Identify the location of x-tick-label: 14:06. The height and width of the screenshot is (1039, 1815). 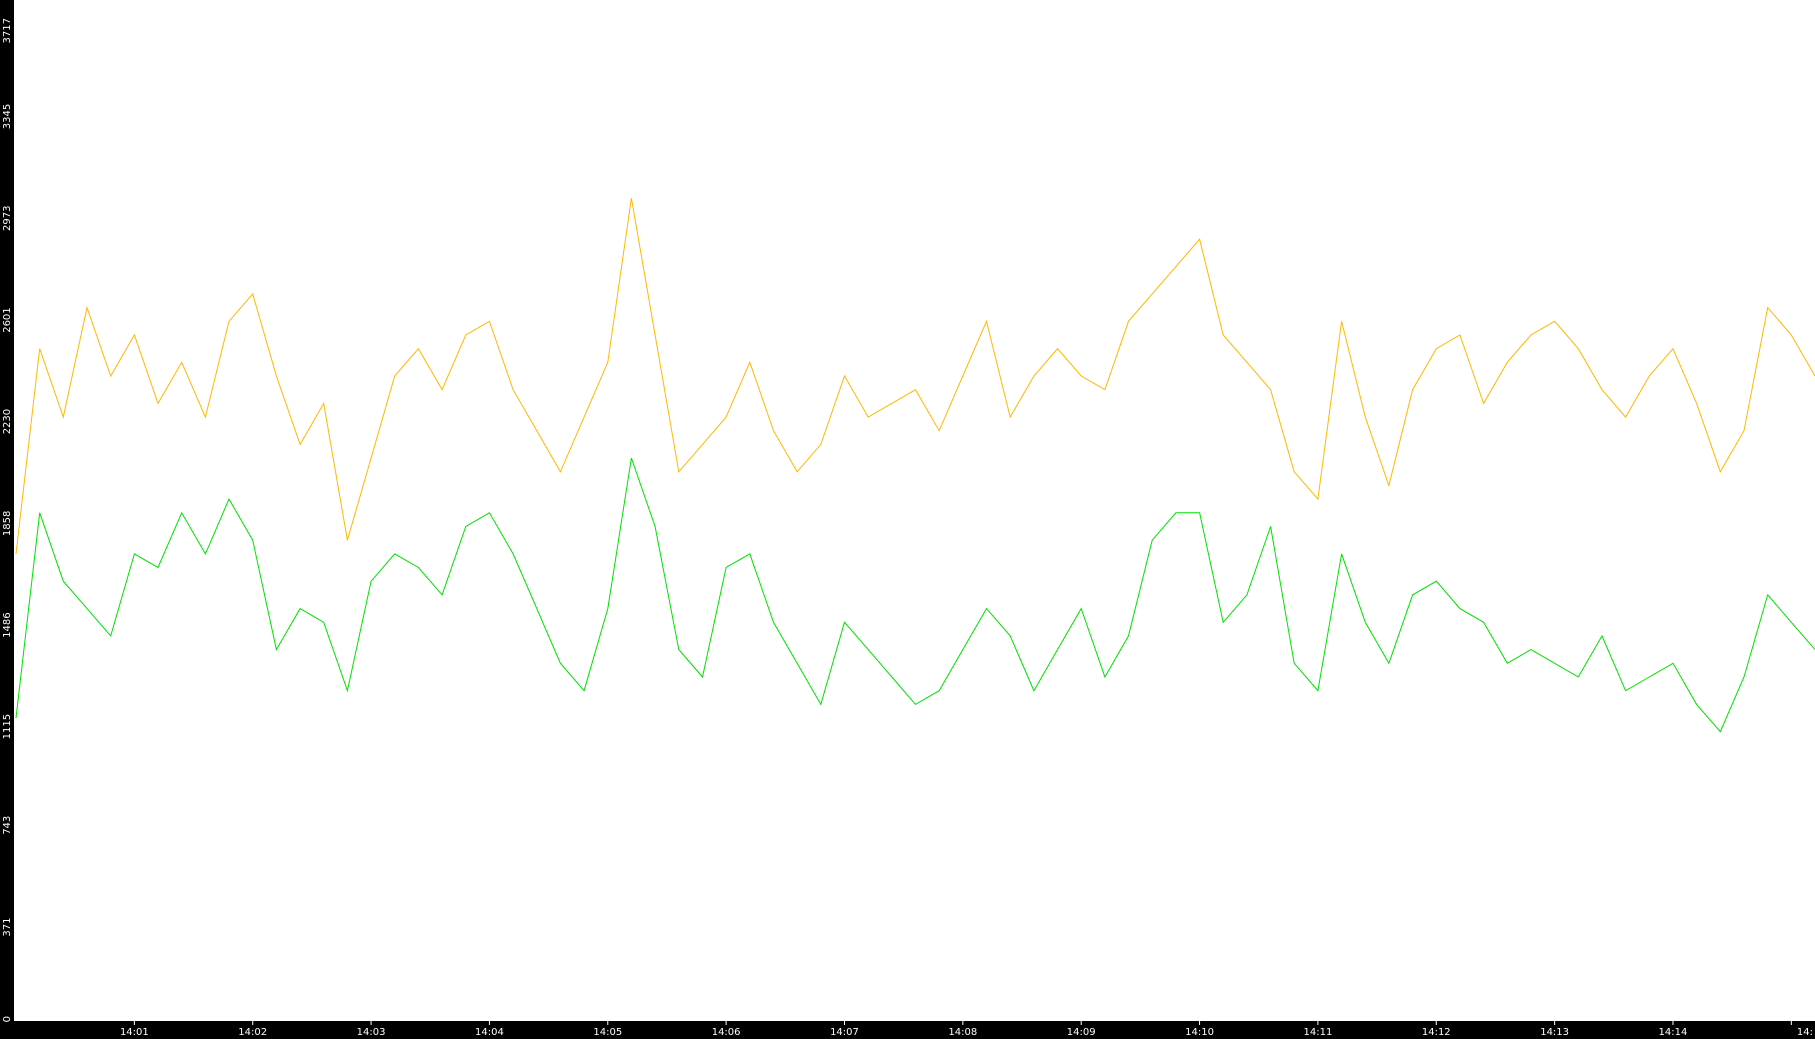
(726, 1032).